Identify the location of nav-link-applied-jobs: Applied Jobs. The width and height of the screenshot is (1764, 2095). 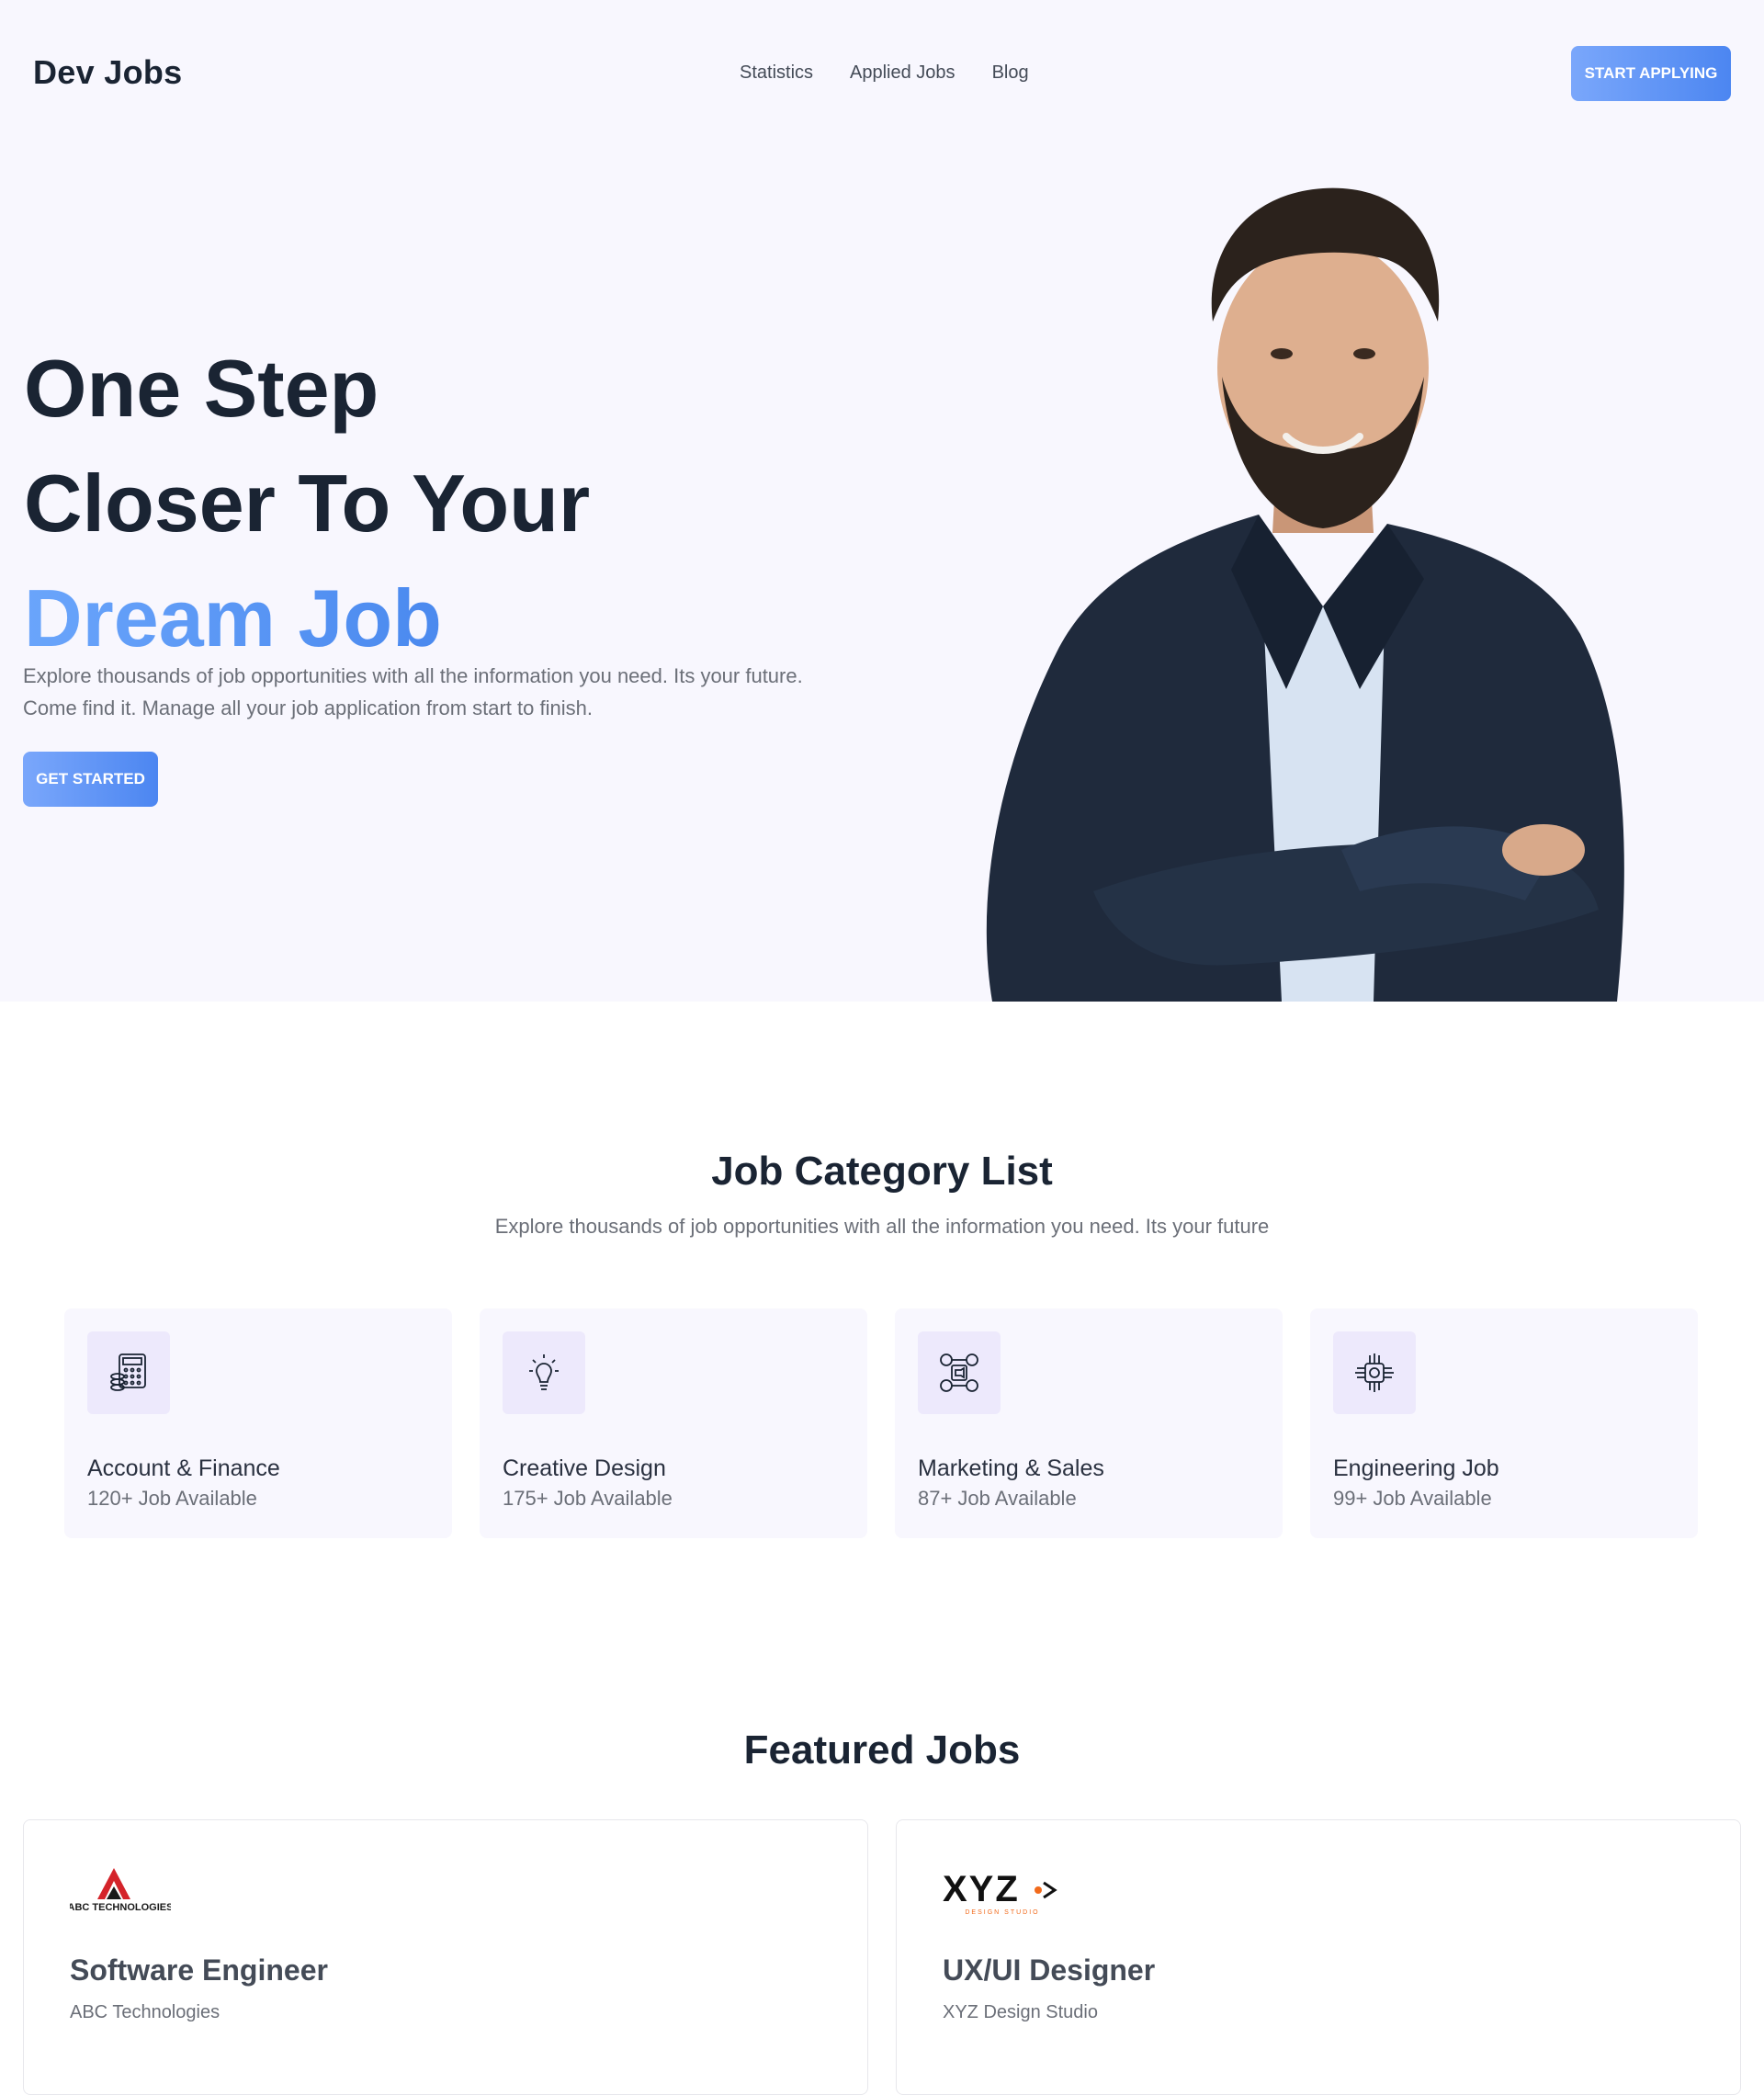
(903, 73).